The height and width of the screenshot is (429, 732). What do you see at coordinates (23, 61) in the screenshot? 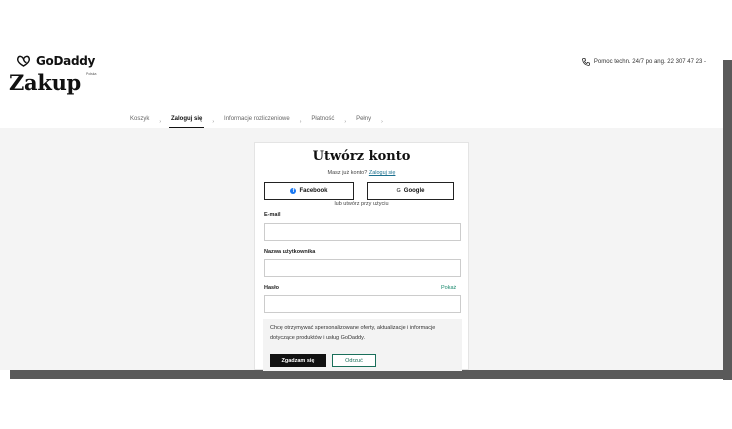
I see `godaddy-logo-icon` at bounding box center [23, 61].